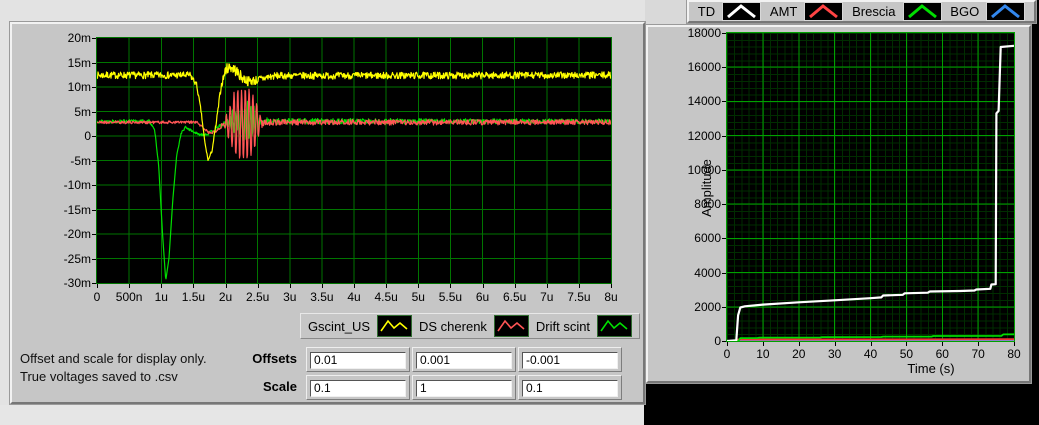 This screenshot has height=425, width=1039. Describe the element at coordinates (704, 169) in the screenshot. I see `y-tick-label: 10000` at that location.